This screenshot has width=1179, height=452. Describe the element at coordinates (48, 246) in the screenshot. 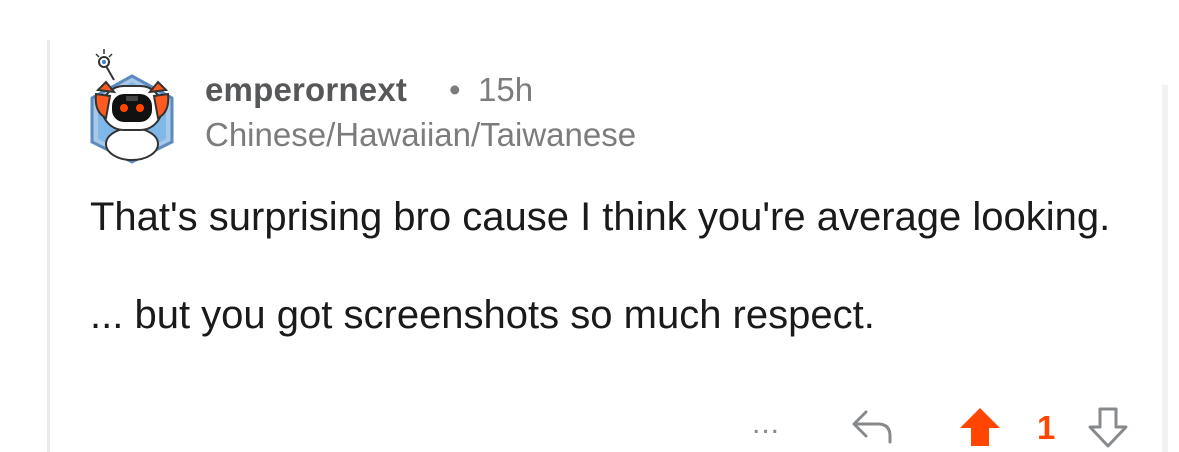

I see `thread-line` at that location.